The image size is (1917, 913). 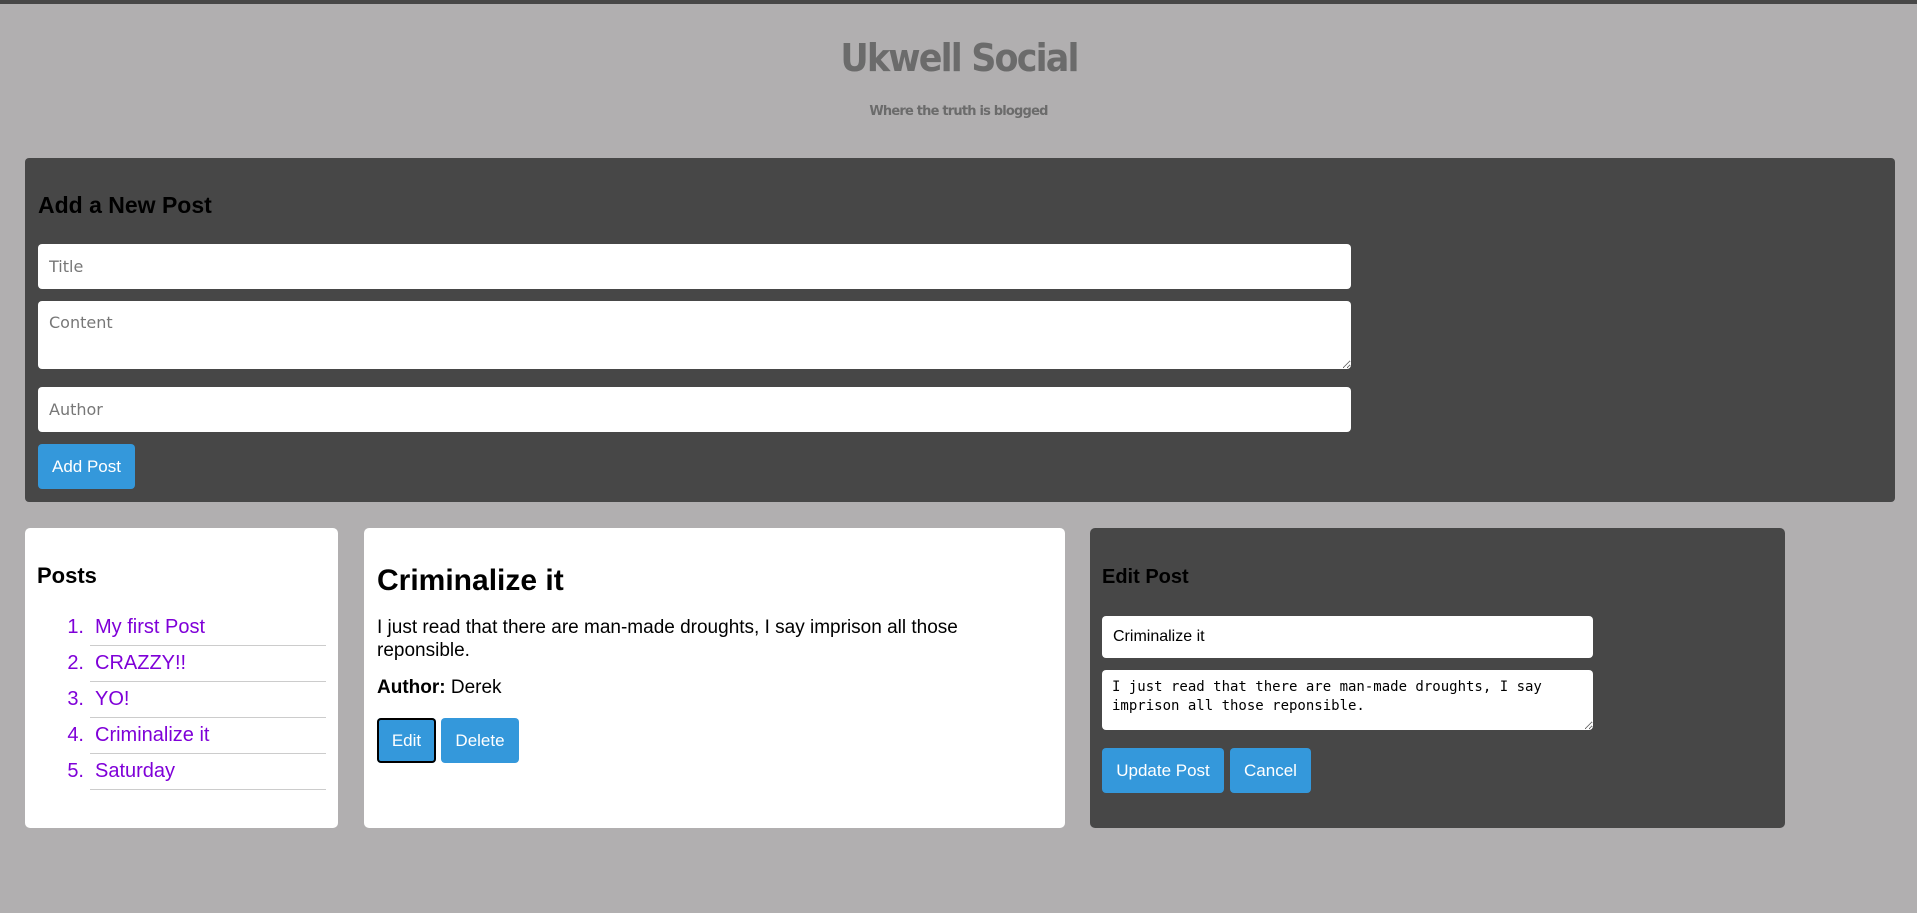 I want to click on list-item: 5. Saturday, so click(x=181, y=771).